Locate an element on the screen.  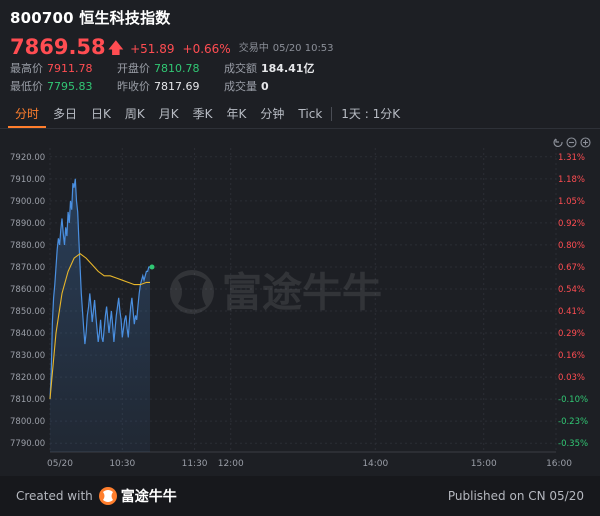
tab-intraday: 分时 is located at coordinates (27, 114).